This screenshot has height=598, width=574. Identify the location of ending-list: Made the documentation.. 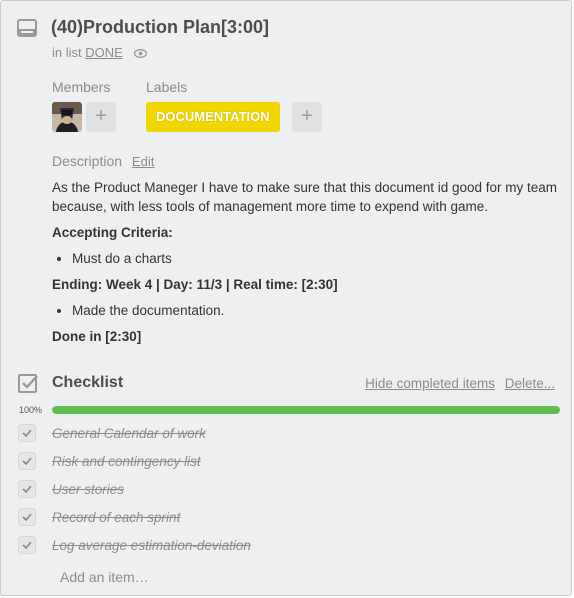
(304, 310).